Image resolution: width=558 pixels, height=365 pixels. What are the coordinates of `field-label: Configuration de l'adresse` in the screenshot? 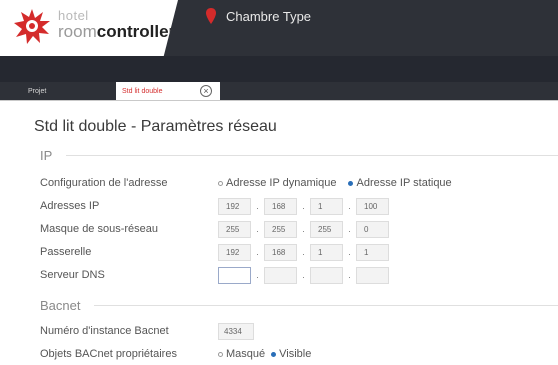 It's located at (104, 183).